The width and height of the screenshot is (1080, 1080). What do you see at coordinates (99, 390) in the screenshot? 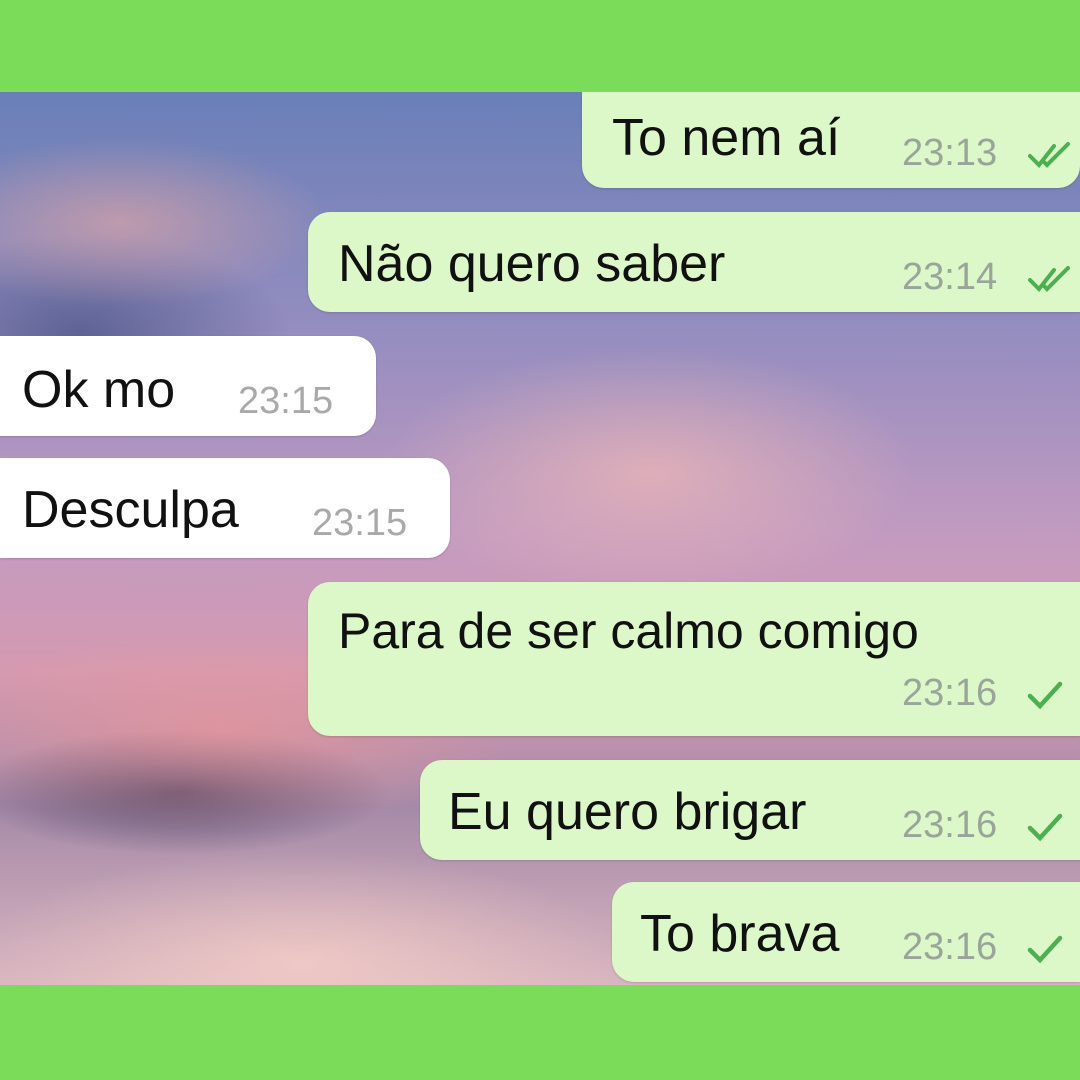
I see `message-text: Ok mo` at bounding box center [99, 390].